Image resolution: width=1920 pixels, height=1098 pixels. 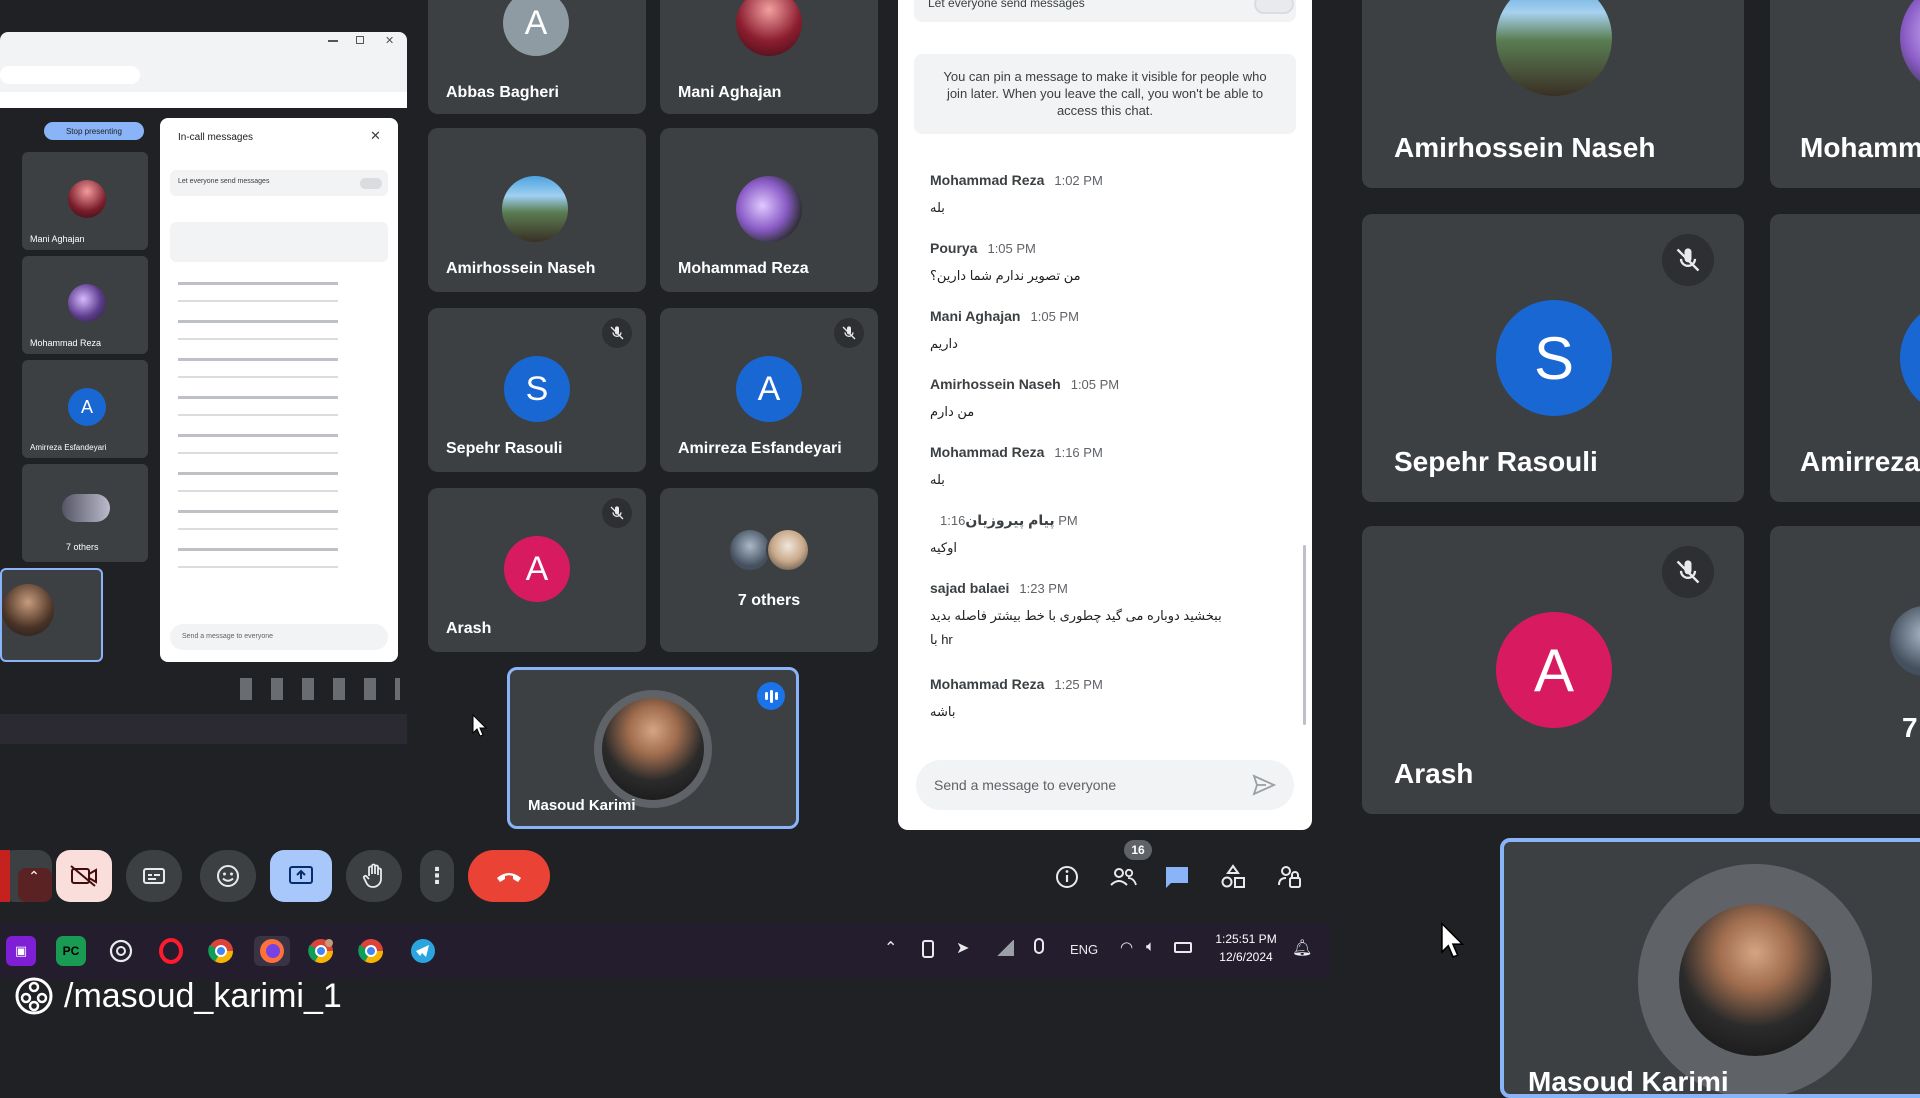 I want to click on inner-toggle-label: Let everyone send messages, so click(x=224, y=181).